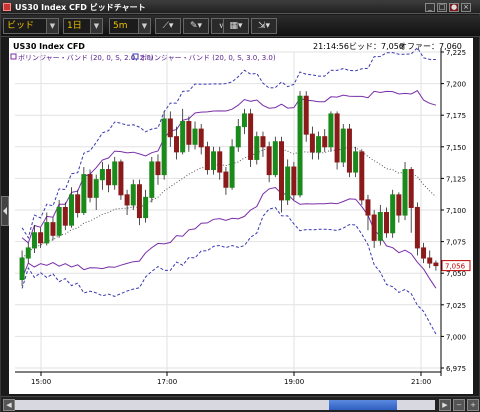  I want to click on x-tick-label: 15:00, so click(41, 382).